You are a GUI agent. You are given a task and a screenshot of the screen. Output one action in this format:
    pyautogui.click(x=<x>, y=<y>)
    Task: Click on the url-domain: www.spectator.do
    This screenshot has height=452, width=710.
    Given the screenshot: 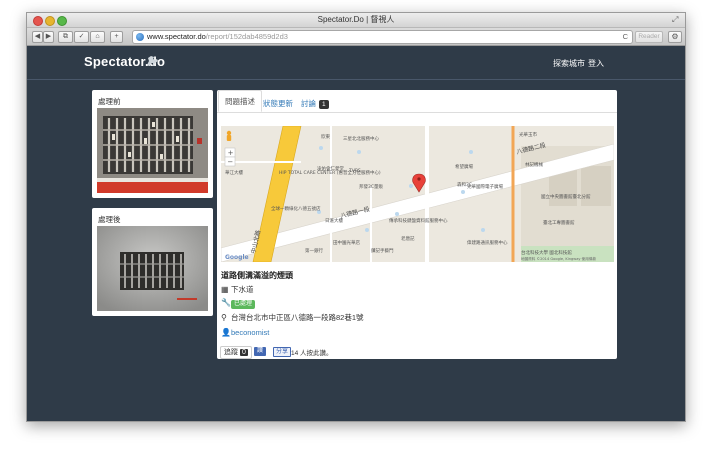 What is the action you would take?
    pyautogui.click(x=176, y=36)
    